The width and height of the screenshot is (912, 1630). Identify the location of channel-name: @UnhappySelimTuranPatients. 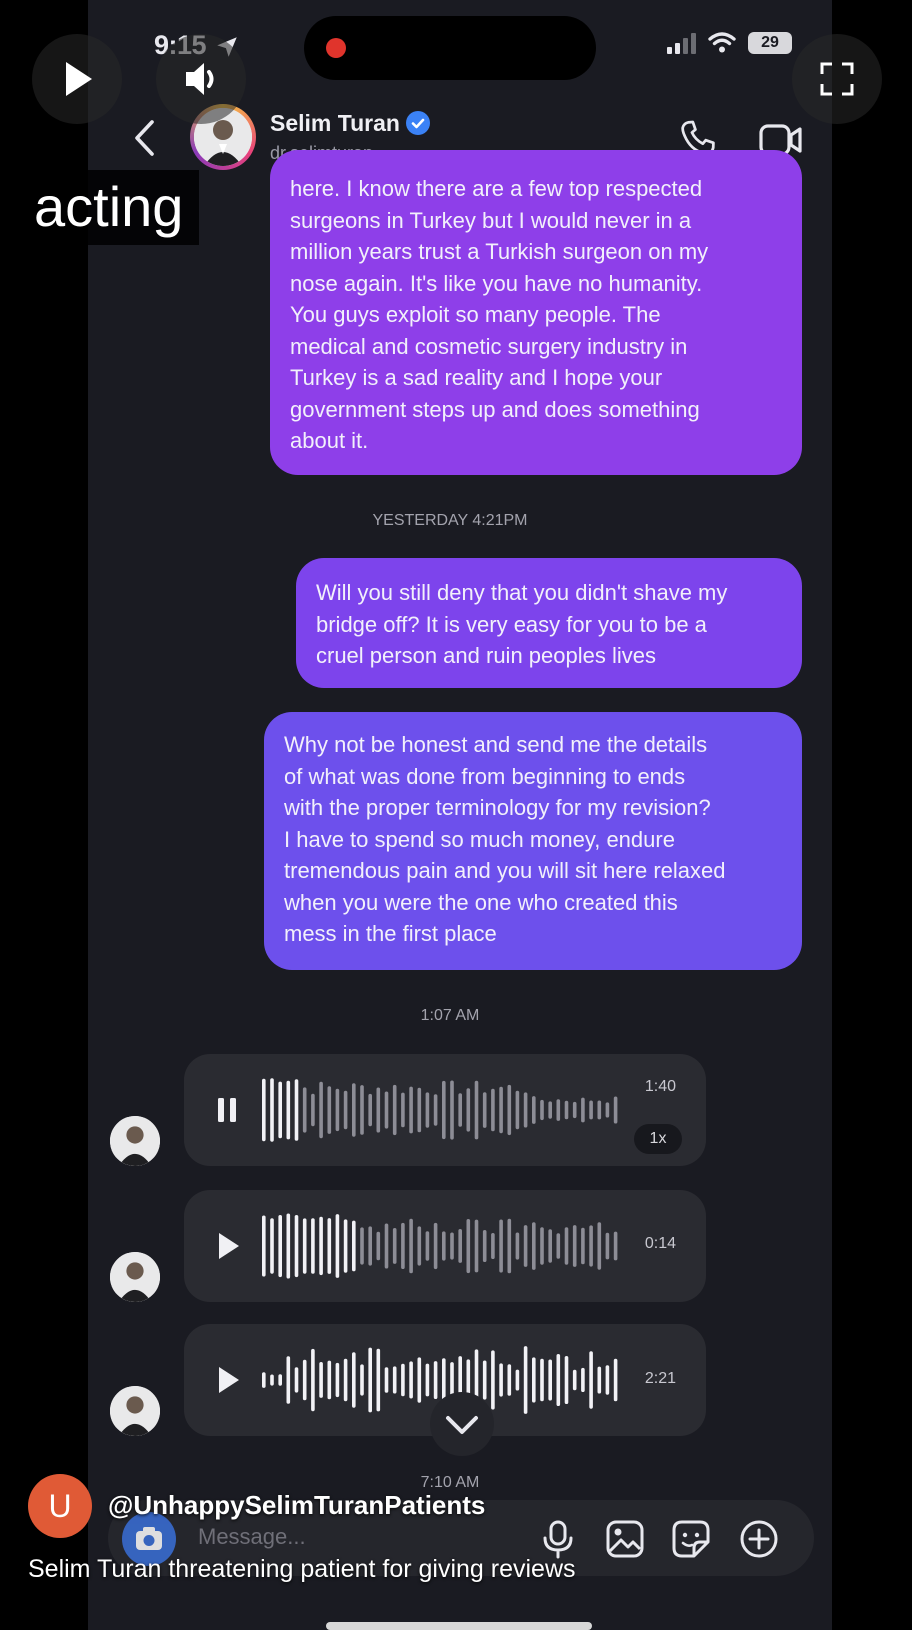
(296, 1505).